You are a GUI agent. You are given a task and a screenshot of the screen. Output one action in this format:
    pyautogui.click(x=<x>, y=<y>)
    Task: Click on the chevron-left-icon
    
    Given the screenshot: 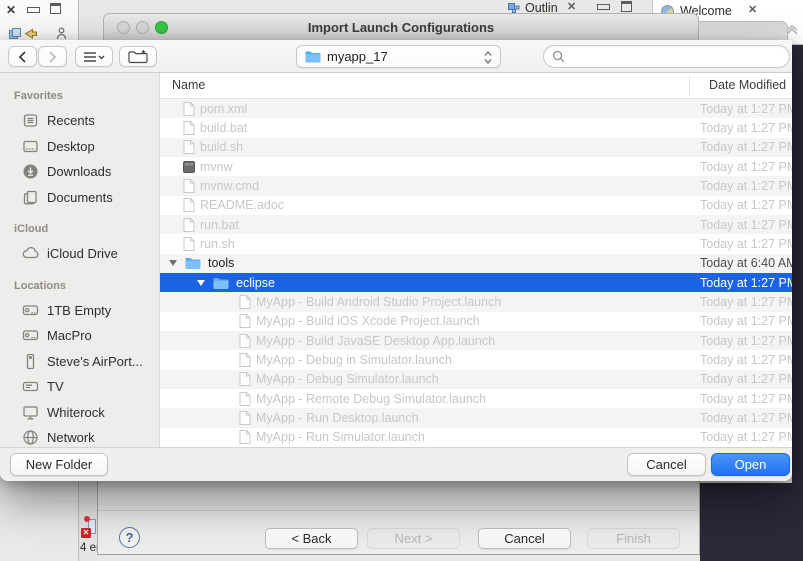 What is the action you would take?
    pyautogui.click(x=22, y=56)
    